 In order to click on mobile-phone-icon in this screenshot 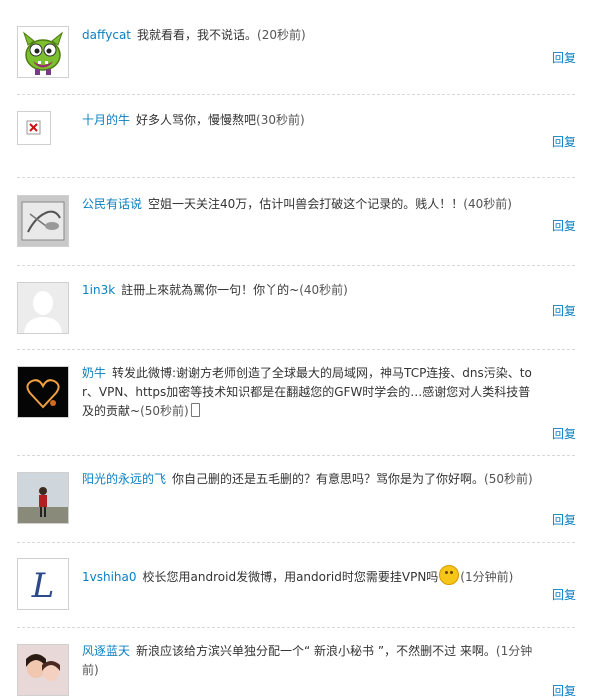, I will do `click(195, 410)`.